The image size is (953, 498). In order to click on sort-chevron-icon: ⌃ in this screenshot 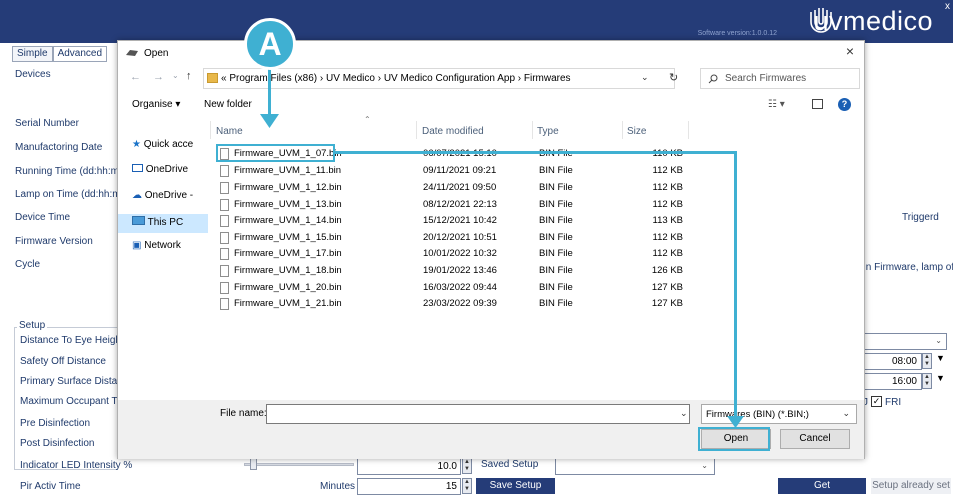, I will do `click(367, 119)`.